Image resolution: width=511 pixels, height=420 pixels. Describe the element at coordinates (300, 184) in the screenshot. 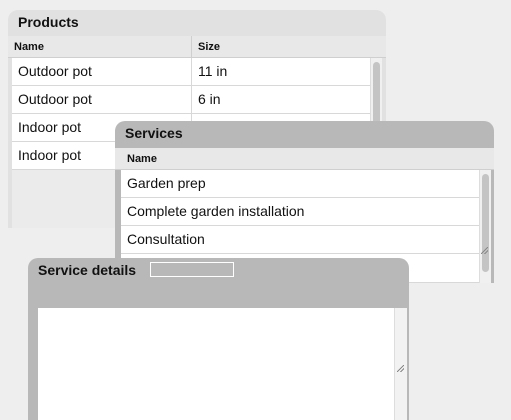

I see `table-row: Garden prep` at that location.